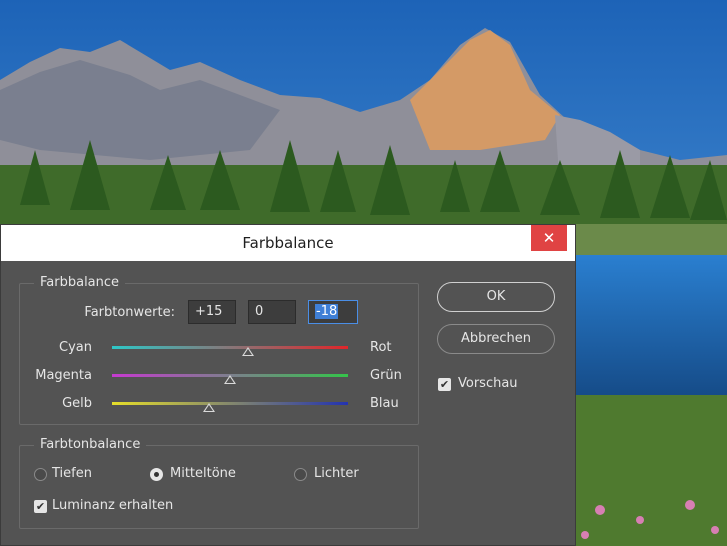  I want to click on preview-label: Vorschau, so click(488, 384).